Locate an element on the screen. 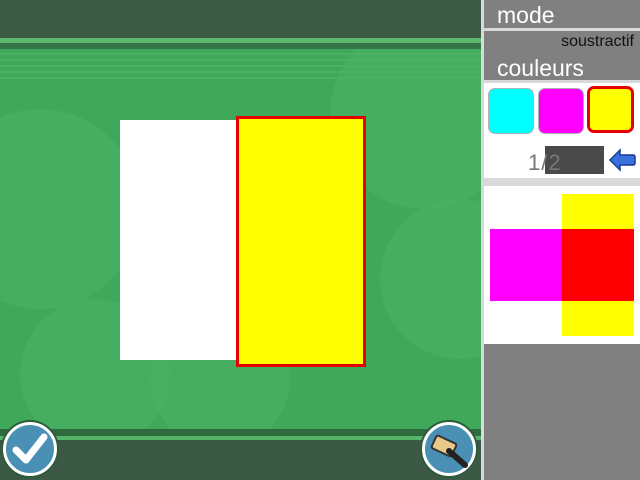 The width and height of the screenshot is (640, 480). back-arrow-icon is located at coordinates (622, 160).